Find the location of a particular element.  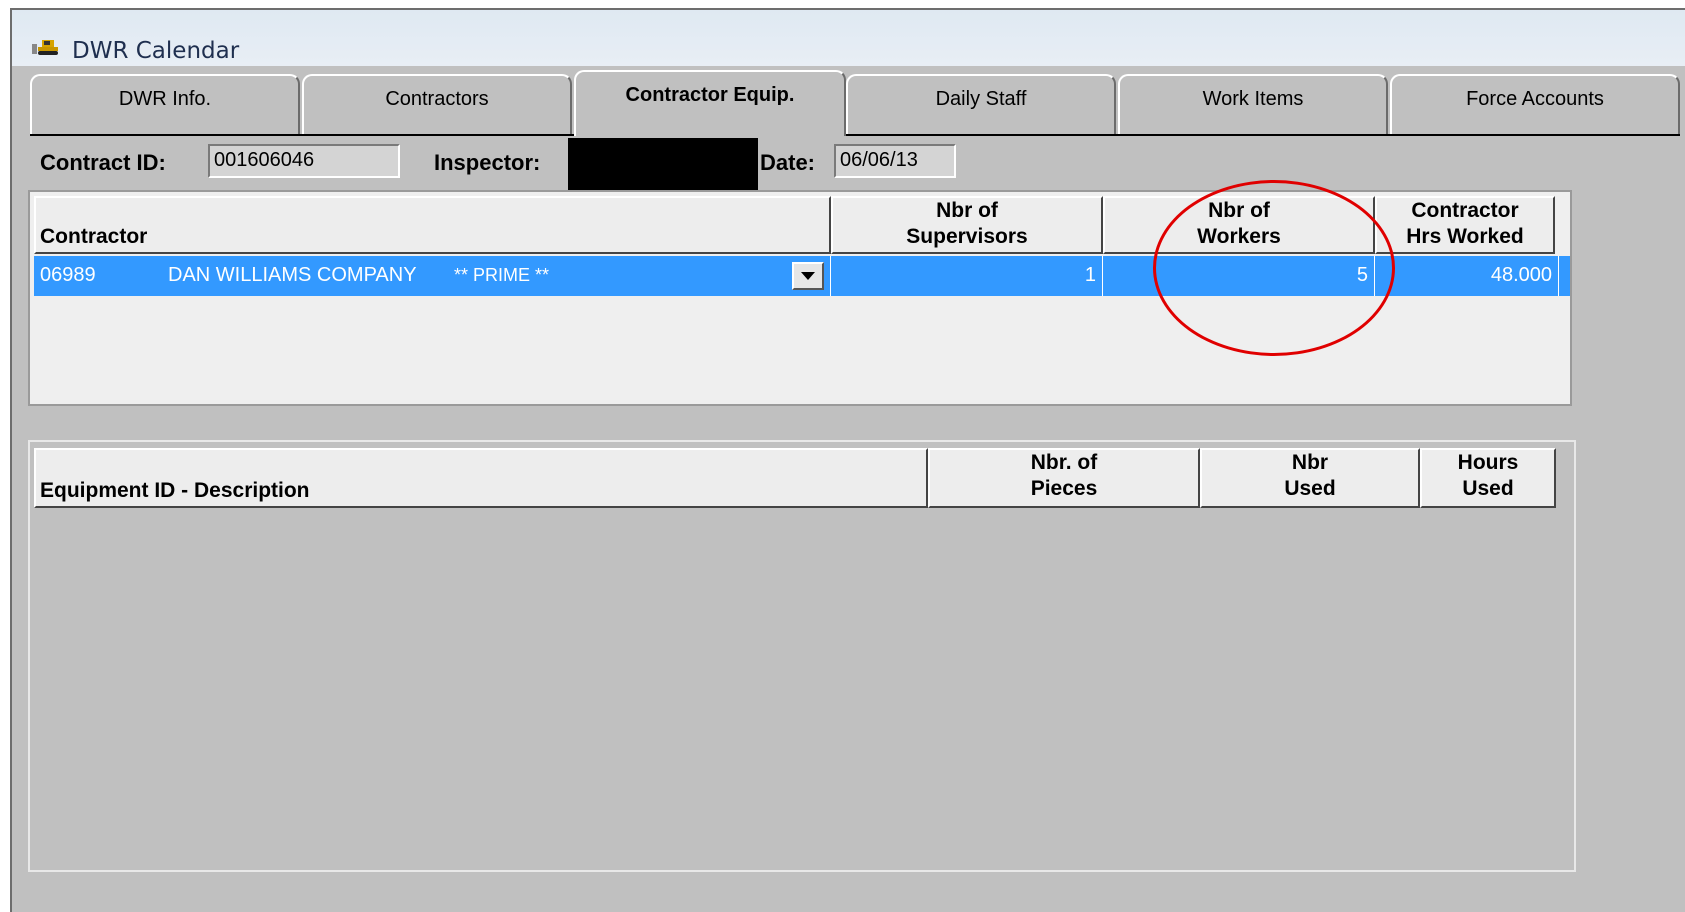

col-header-pieces: Nbr. of Pieces is located at coordinates (1064, 478).